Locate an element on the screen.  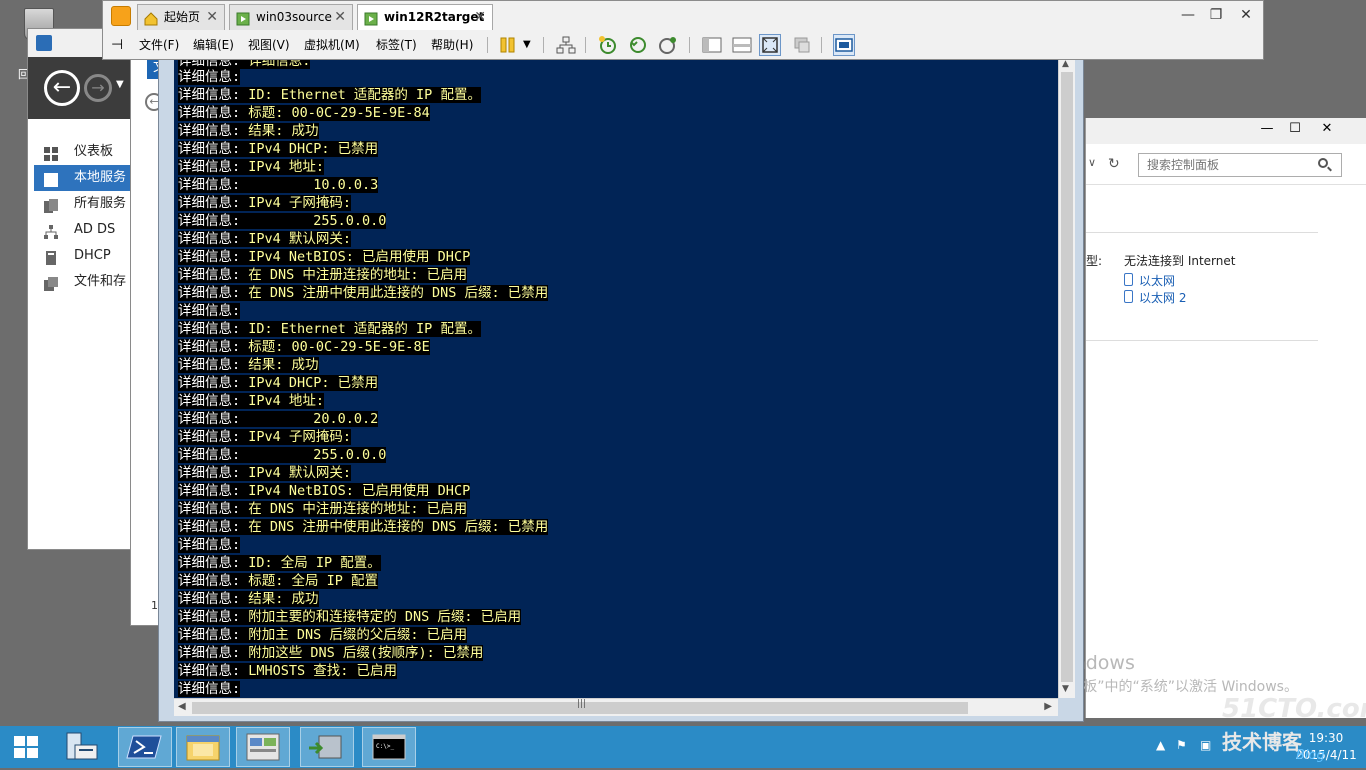
dashboard-icon is located at coordinates (51, 153).